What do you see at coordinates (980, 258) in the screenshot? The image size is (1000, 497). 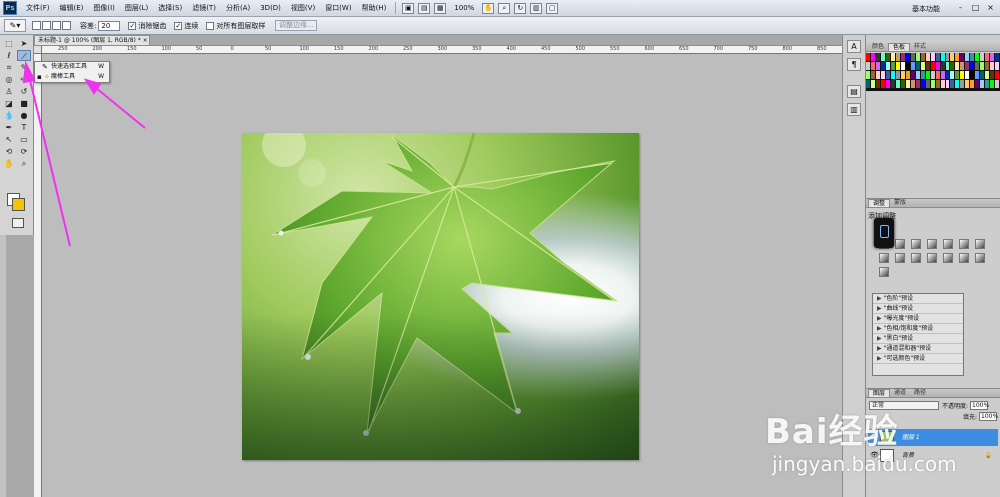 I see `gradient-map-icon` at bounding box center [980, 258].